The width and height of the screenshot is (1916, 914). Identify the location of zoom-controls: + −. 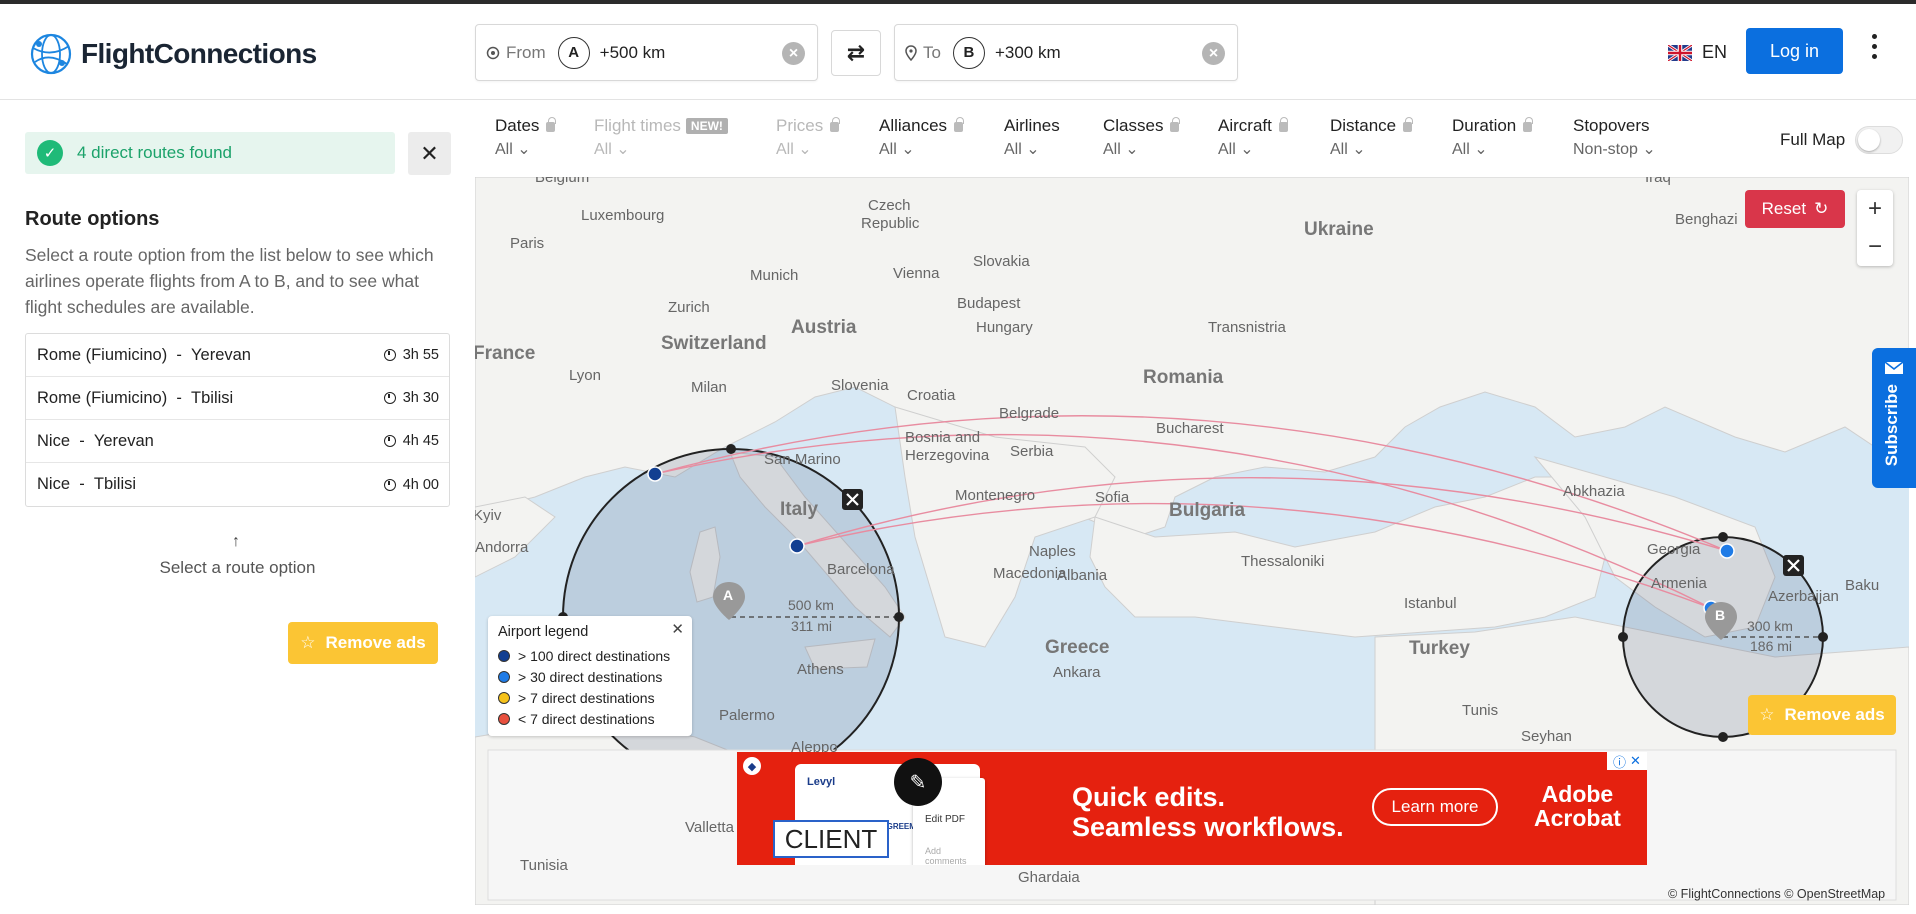
(1875, 228).